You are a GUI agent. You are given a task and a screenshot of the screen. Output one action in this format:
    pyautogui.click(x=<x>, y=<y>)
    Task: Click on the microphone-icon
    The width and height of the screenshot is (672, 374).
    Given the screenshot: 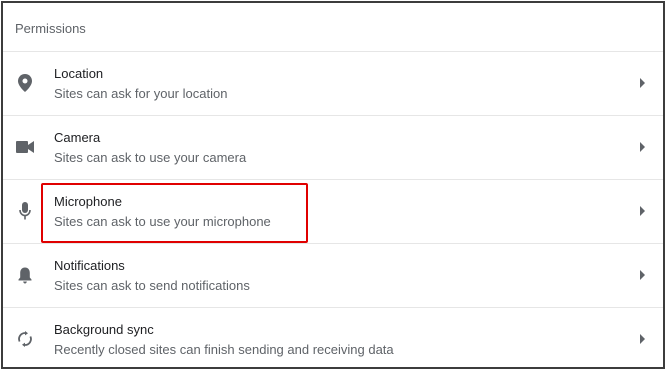 What is the action you would take?
    pyautogui.click(x=25, y=211)
    